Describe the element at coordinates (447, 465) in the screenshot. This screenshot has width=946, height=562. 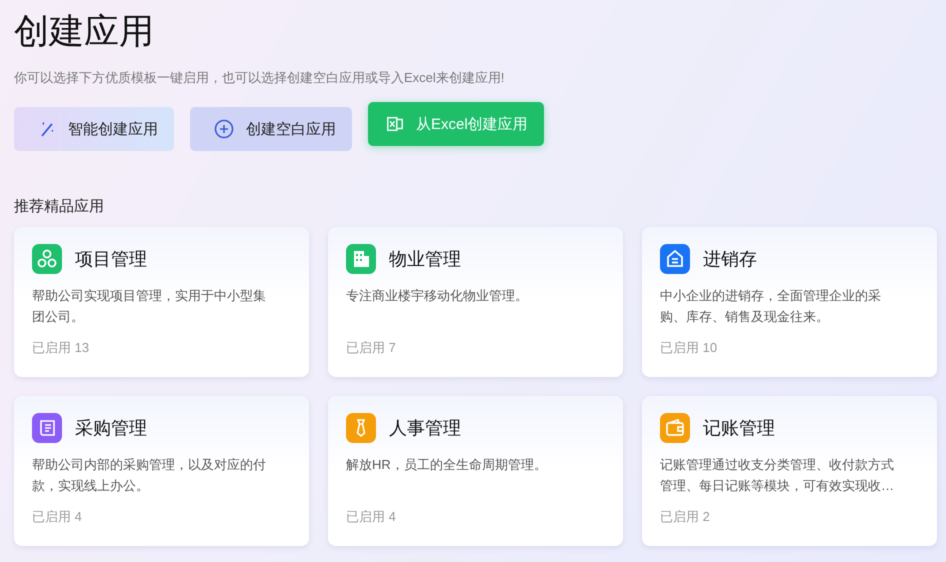
I see `app-description: 解放HR，员工的全生命周期管理。` at that location.